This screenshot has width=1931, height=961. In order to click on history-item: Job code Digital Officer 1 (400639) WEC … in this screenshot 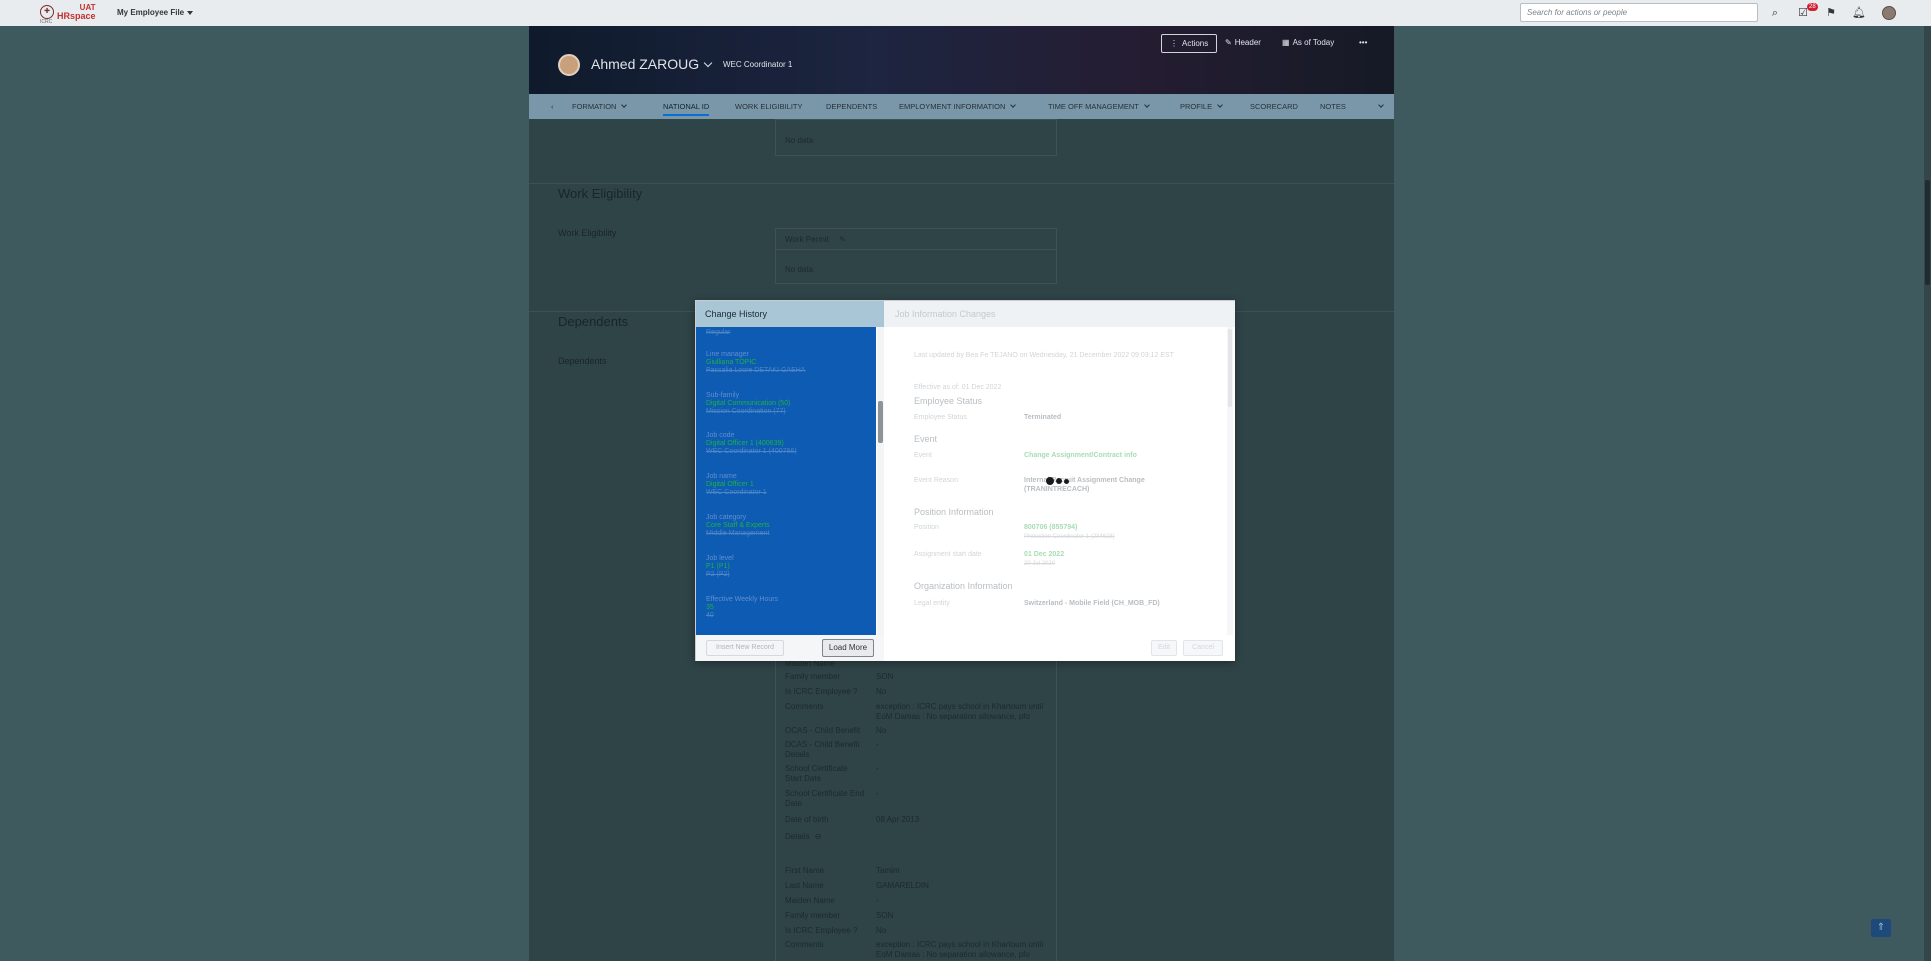, I will do `click(751, 444)`.